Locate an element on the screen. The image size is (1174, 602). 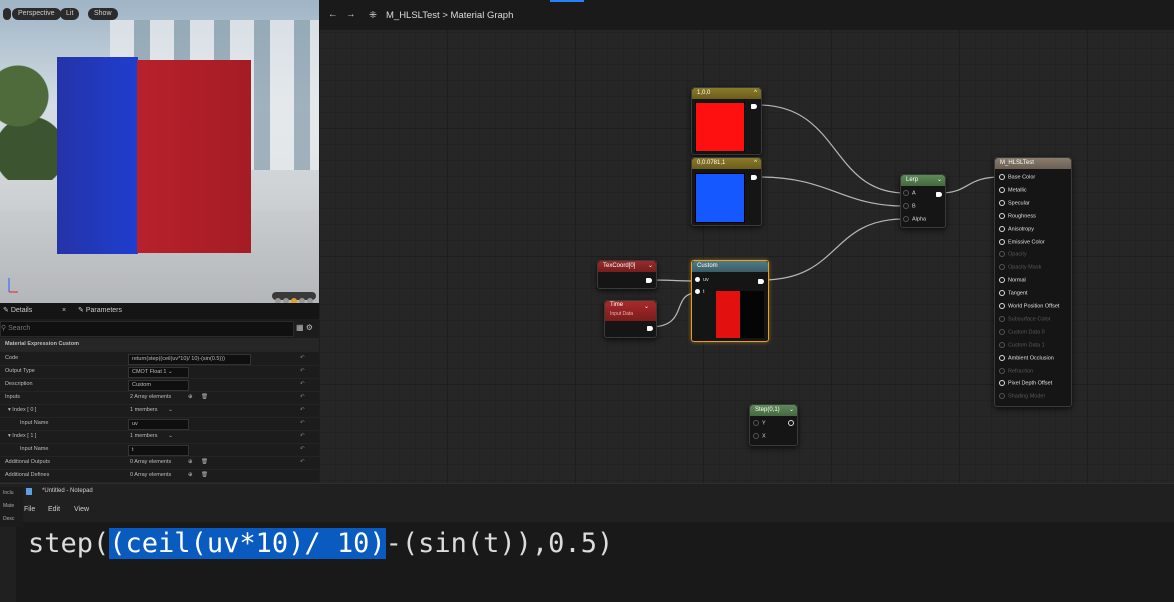
color-swatch-blue is located at coordinates (720, 198).